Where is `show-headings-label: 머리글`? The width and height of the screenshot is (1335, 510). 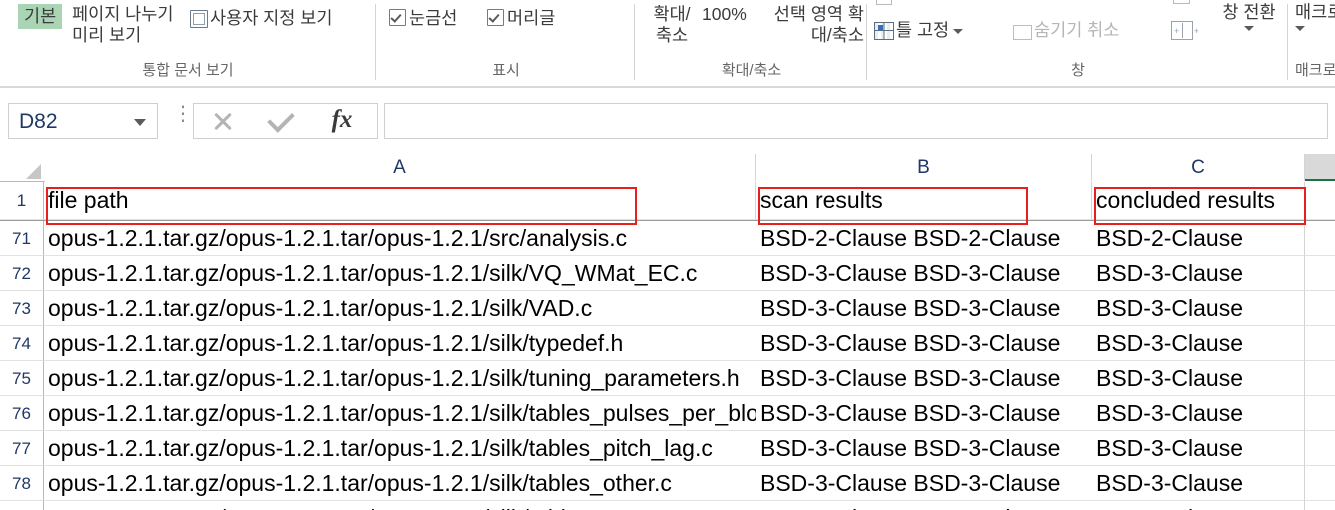
show-headings-label: 머리글 is located at coordinates (531, 18).